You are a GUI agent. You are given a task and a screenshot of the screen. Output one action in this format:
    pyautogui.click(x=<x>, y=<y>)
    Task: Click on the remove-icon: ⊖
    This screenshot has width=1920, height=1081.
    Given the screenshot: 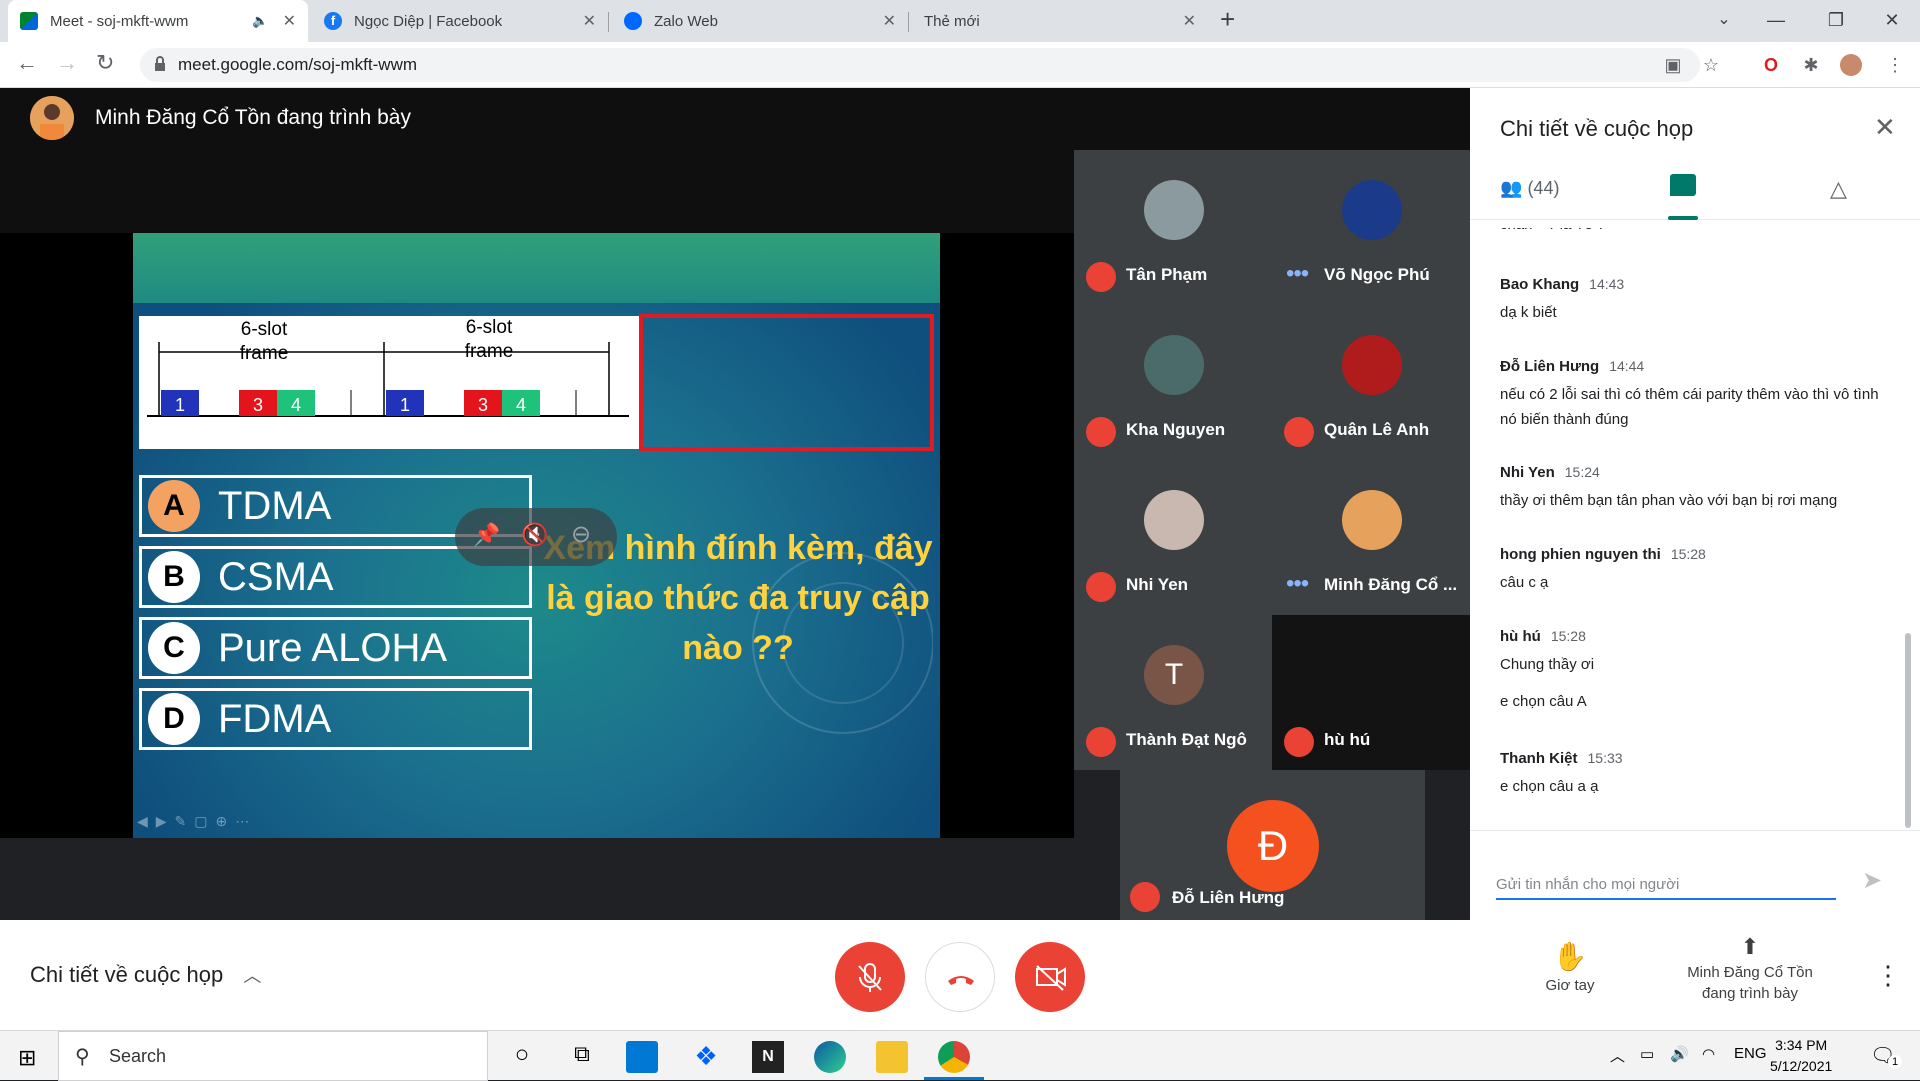 What is the action you would take?
    pyautogui.click(x=581, y=534)
    